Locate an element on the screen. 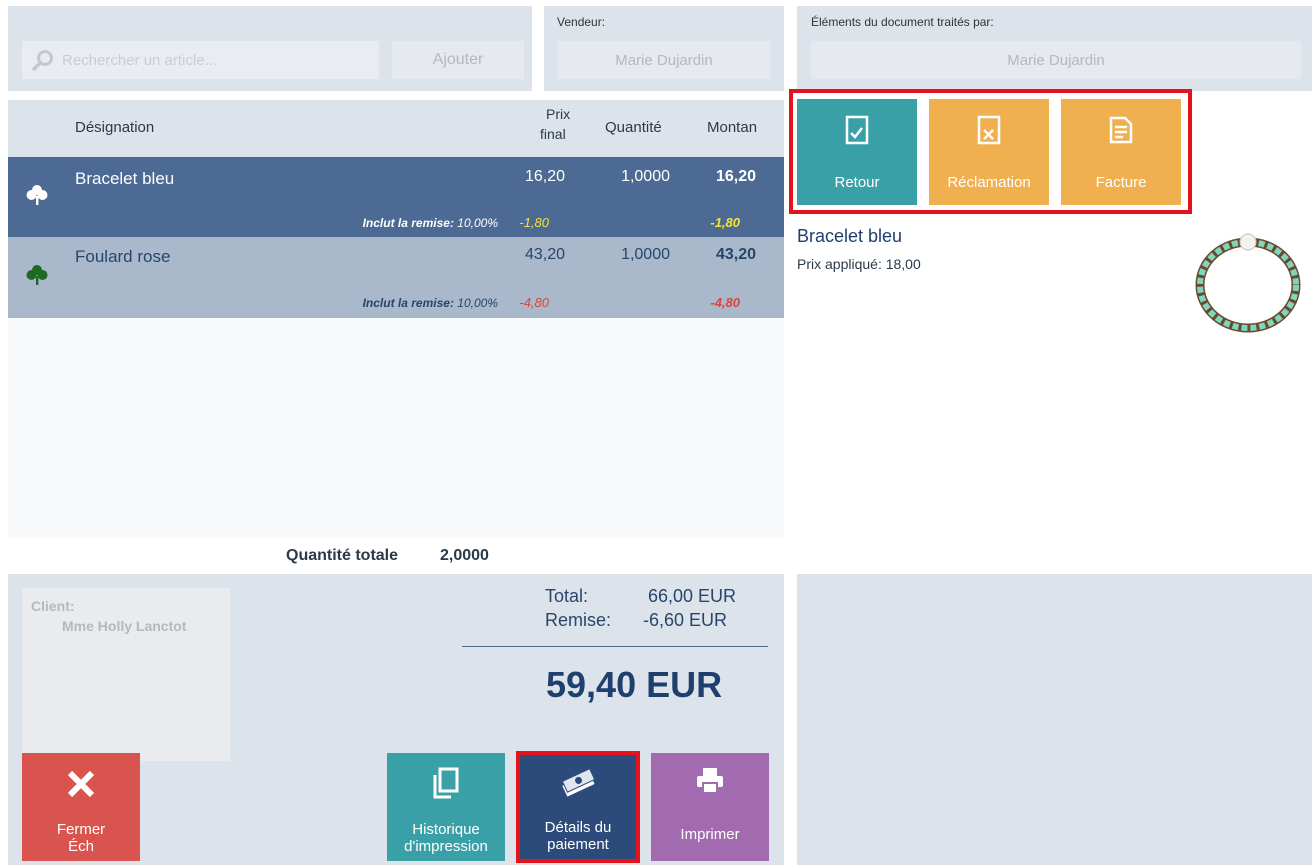 The image size is (1312, 865). grand-total: 59,40 EUR is located at coordinates (634, 684).